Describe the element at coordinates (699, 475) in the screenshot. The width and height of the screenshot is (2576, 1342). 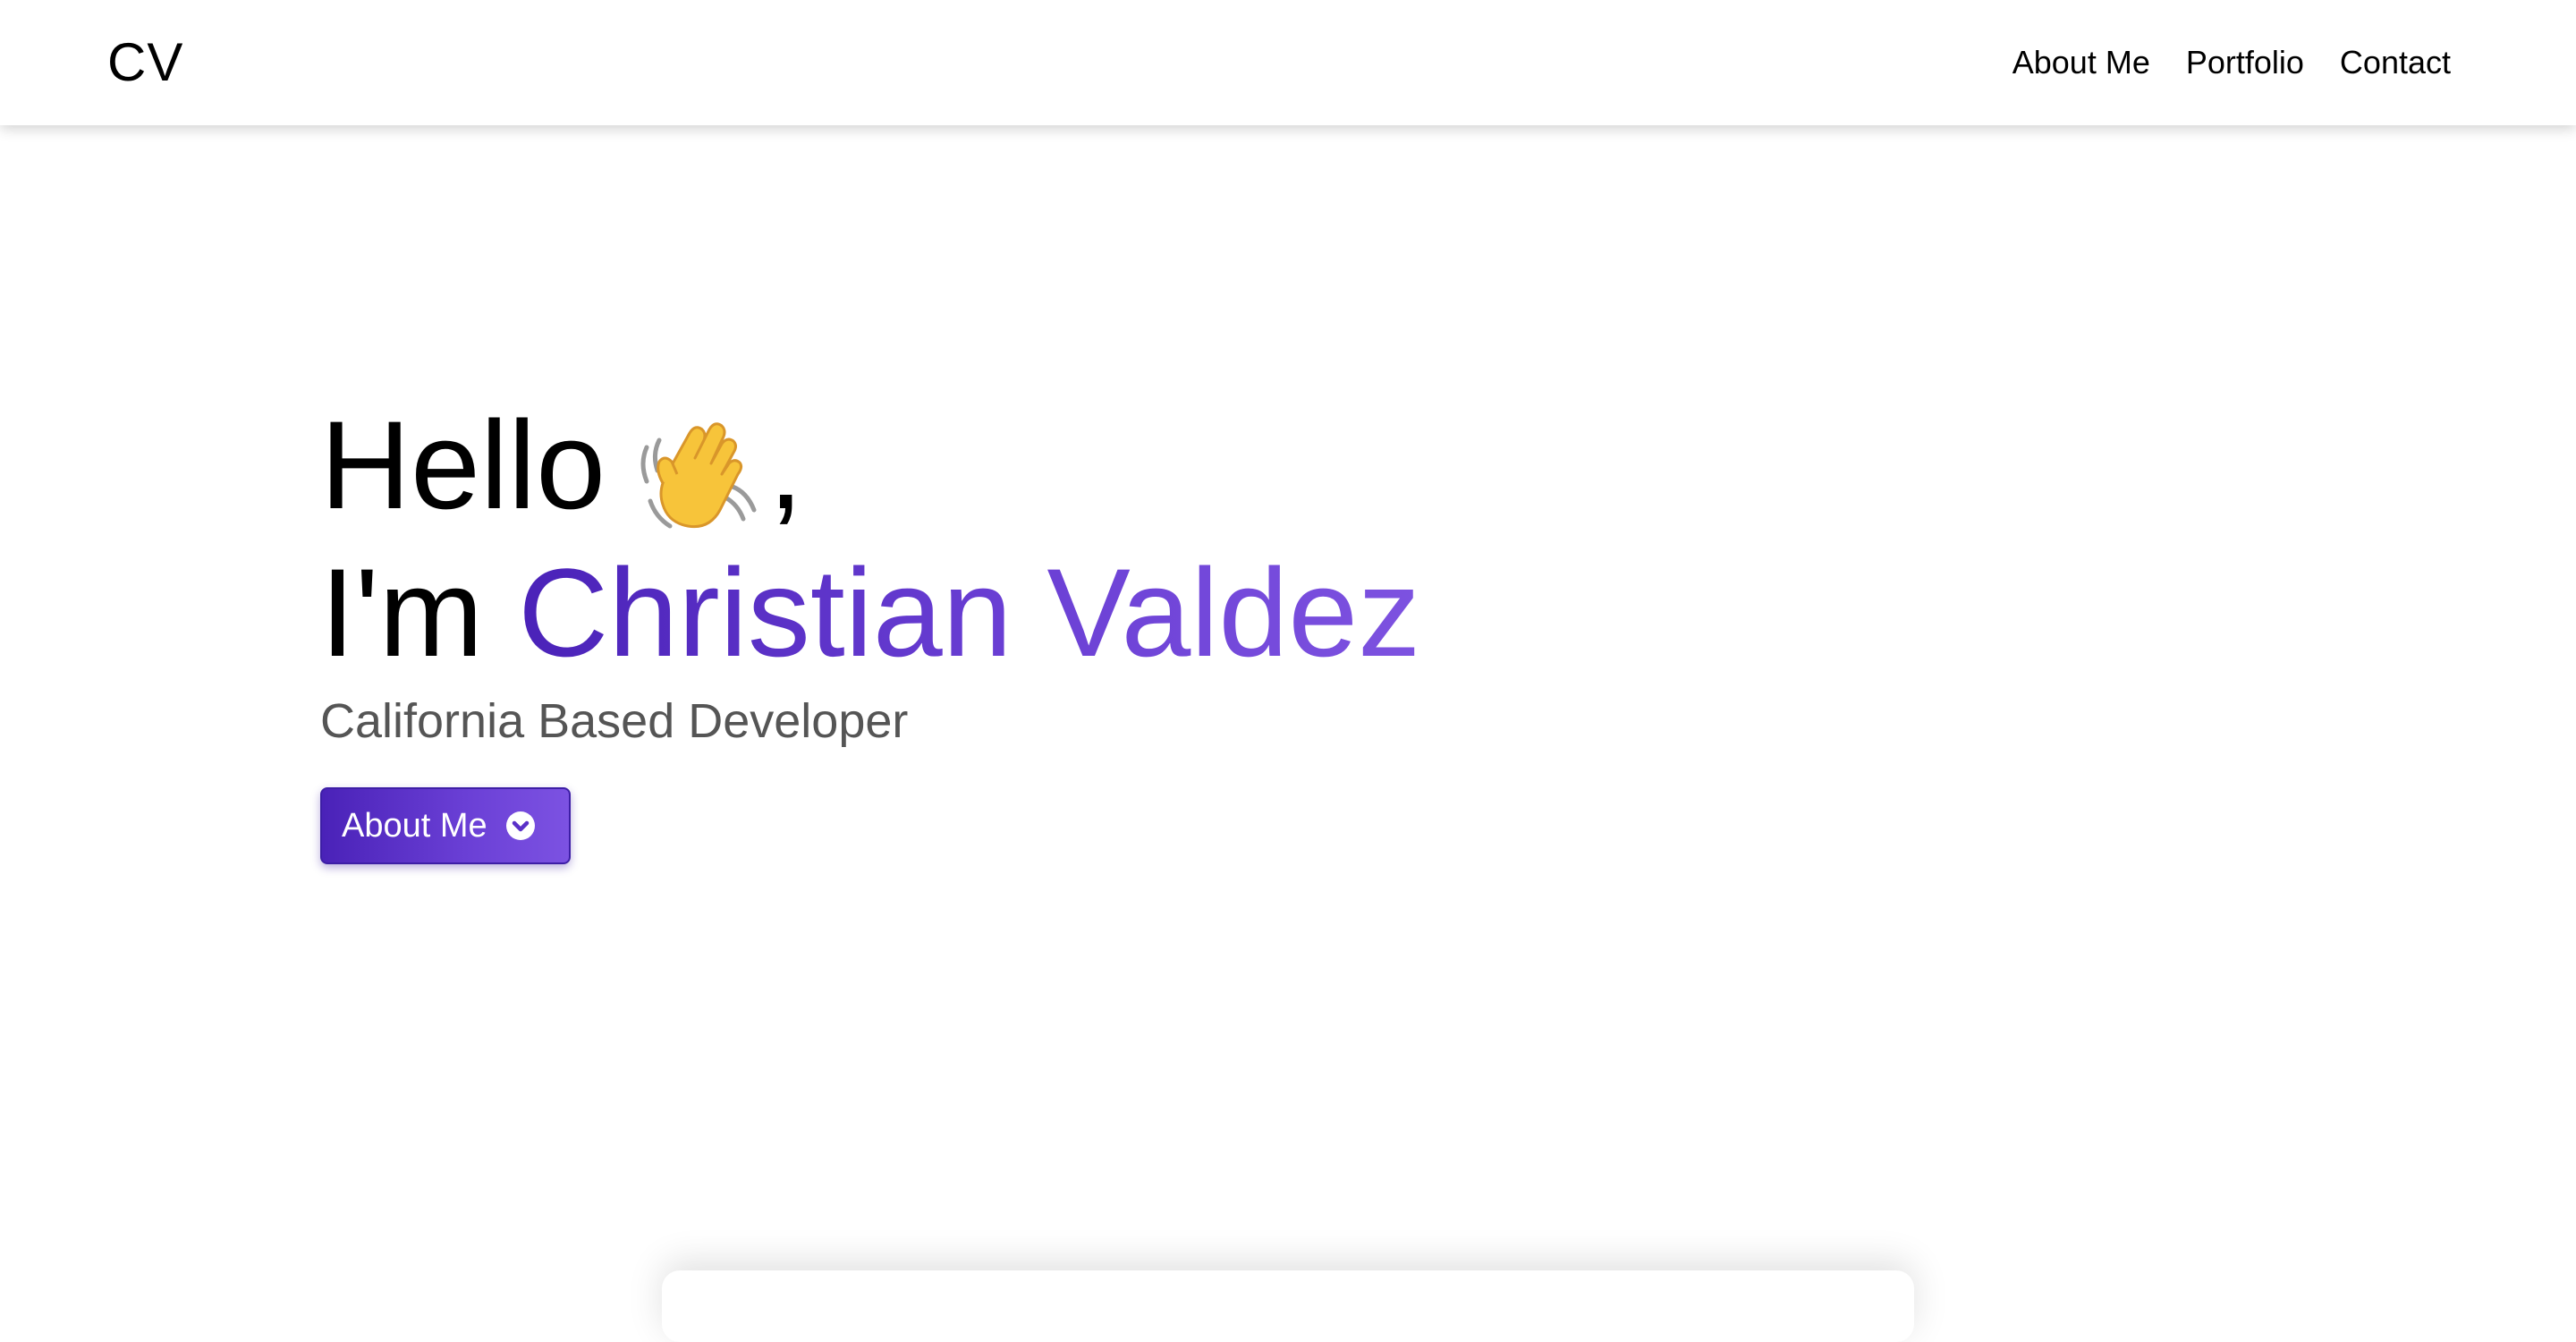
I see `waving-hand-icon` at that location.